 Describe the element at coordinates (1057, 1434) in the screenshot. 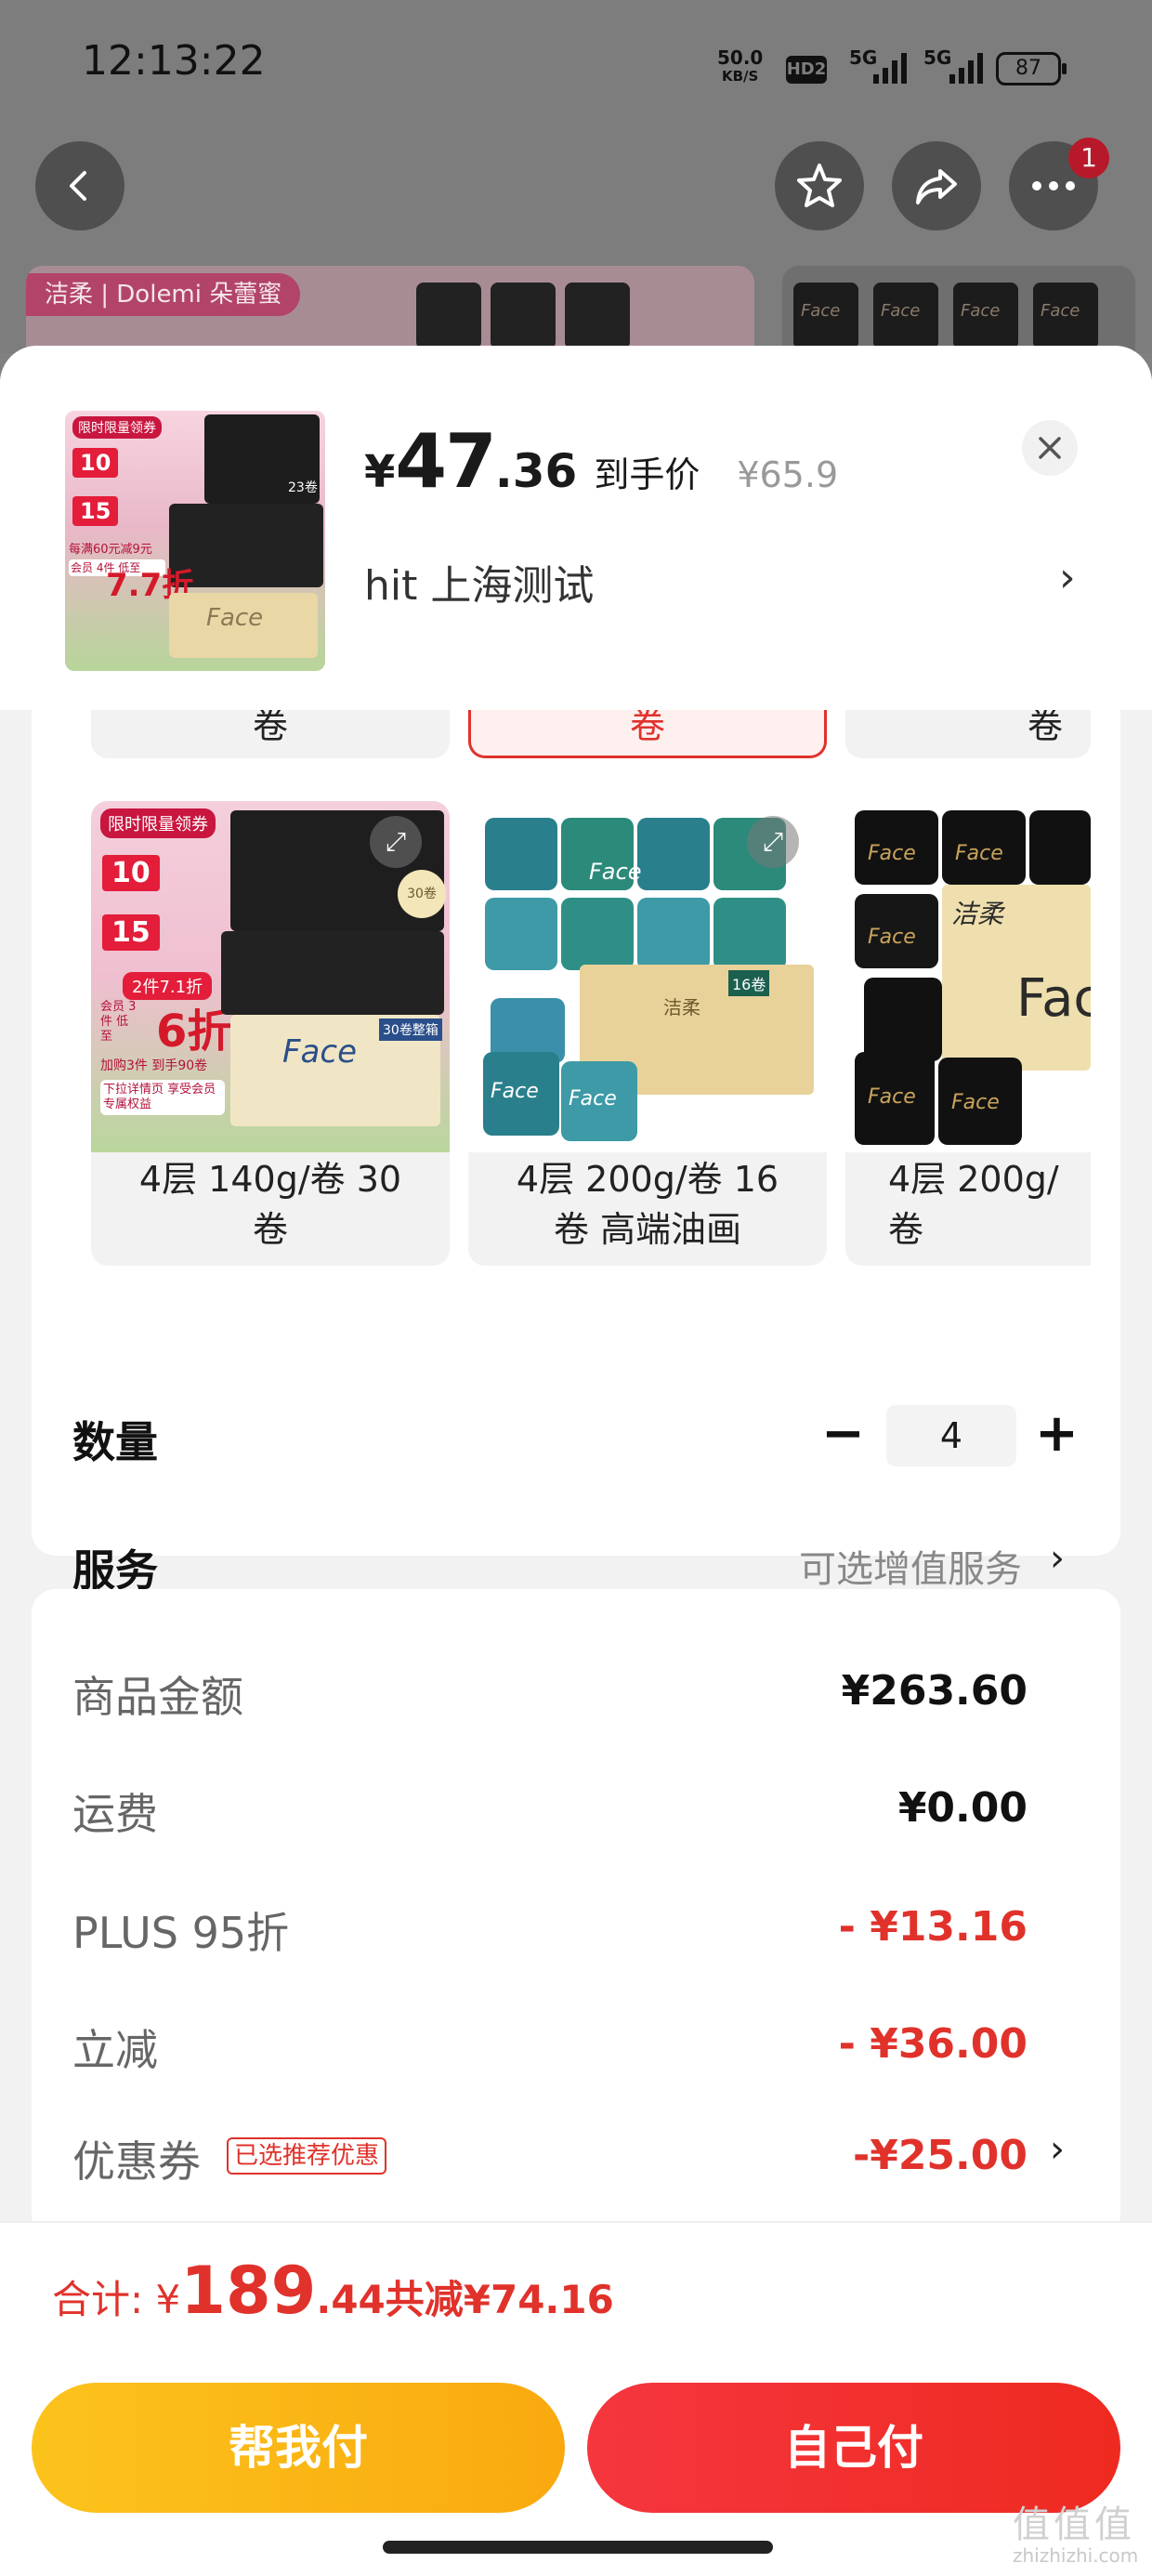

I see `quantity-increase-button: +` at that location.